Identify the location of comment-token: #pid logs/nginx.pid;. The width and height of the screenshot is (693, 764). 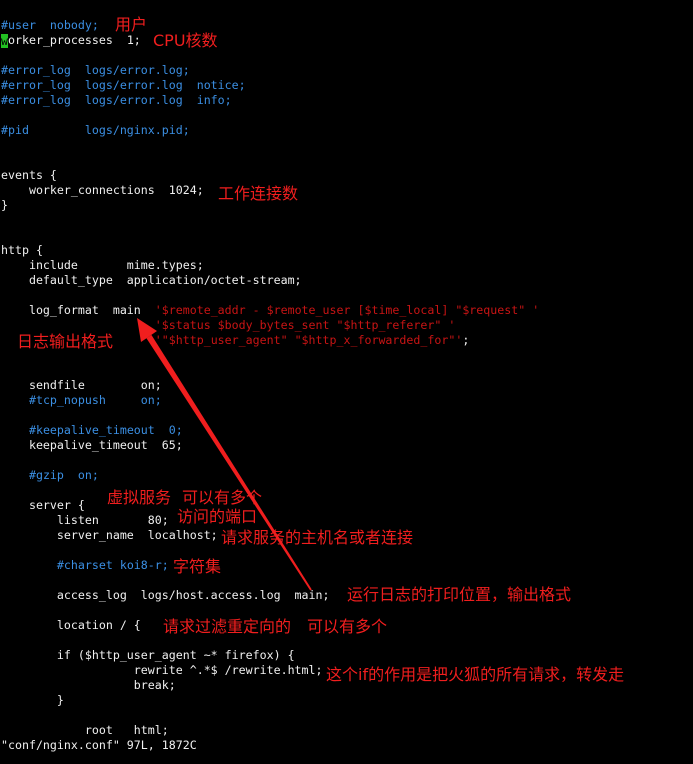
(95, 130).